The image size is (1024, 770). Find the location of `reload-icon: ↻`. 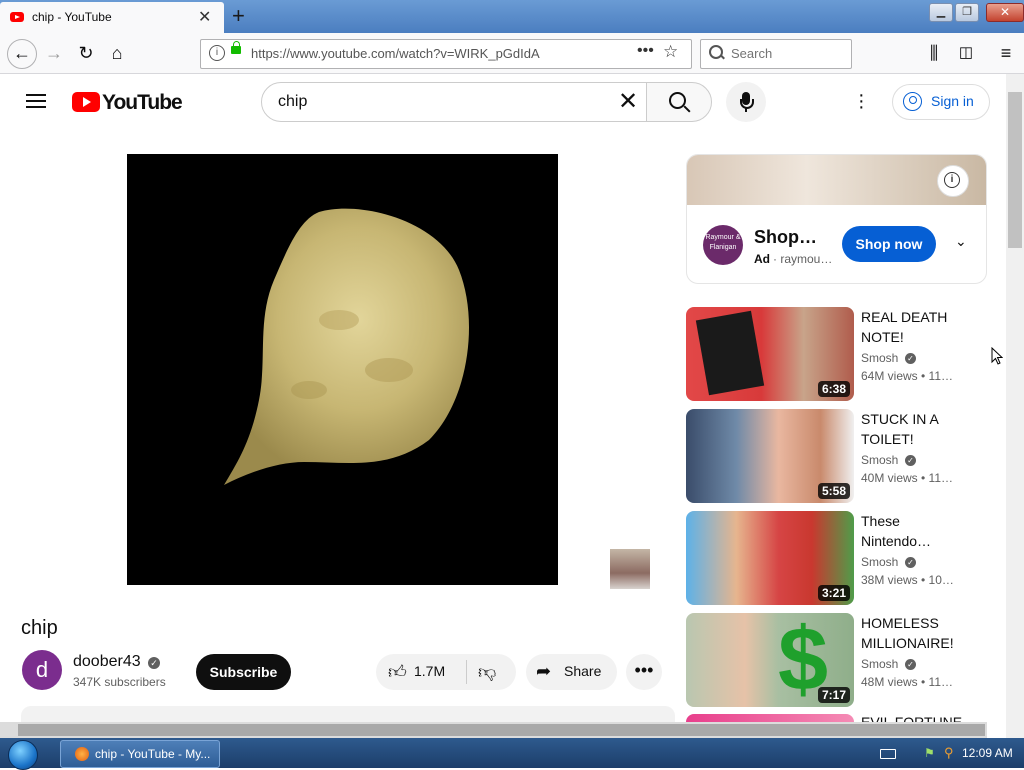

reload-icon: ↻ is located at coordinates (86, 53).